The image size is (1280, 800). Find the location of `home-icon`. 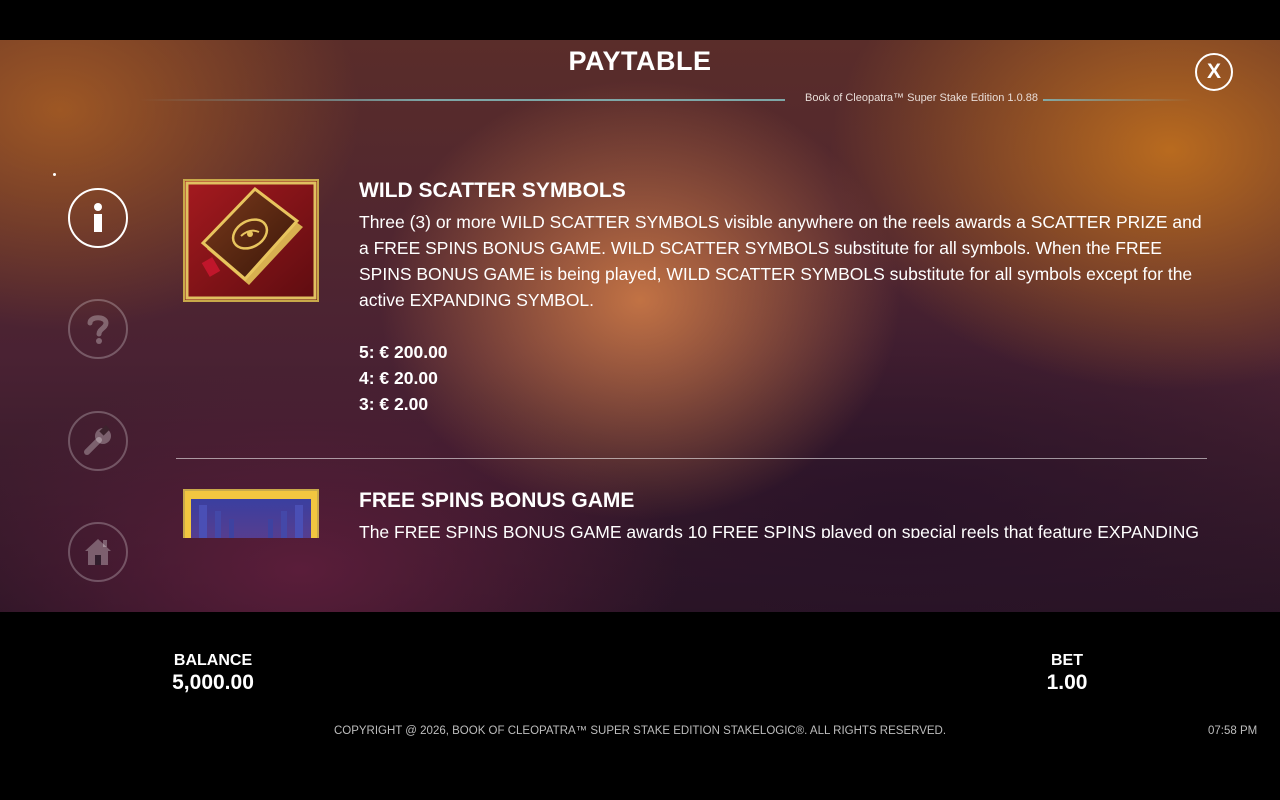

home-icon is located at coordinates (98, 552).